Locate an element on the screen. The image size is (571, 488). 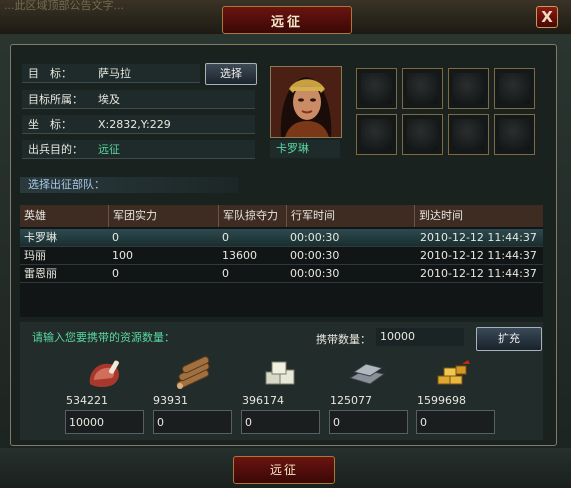
stone-amount-input: 0 is located at coordinates (280, 422).